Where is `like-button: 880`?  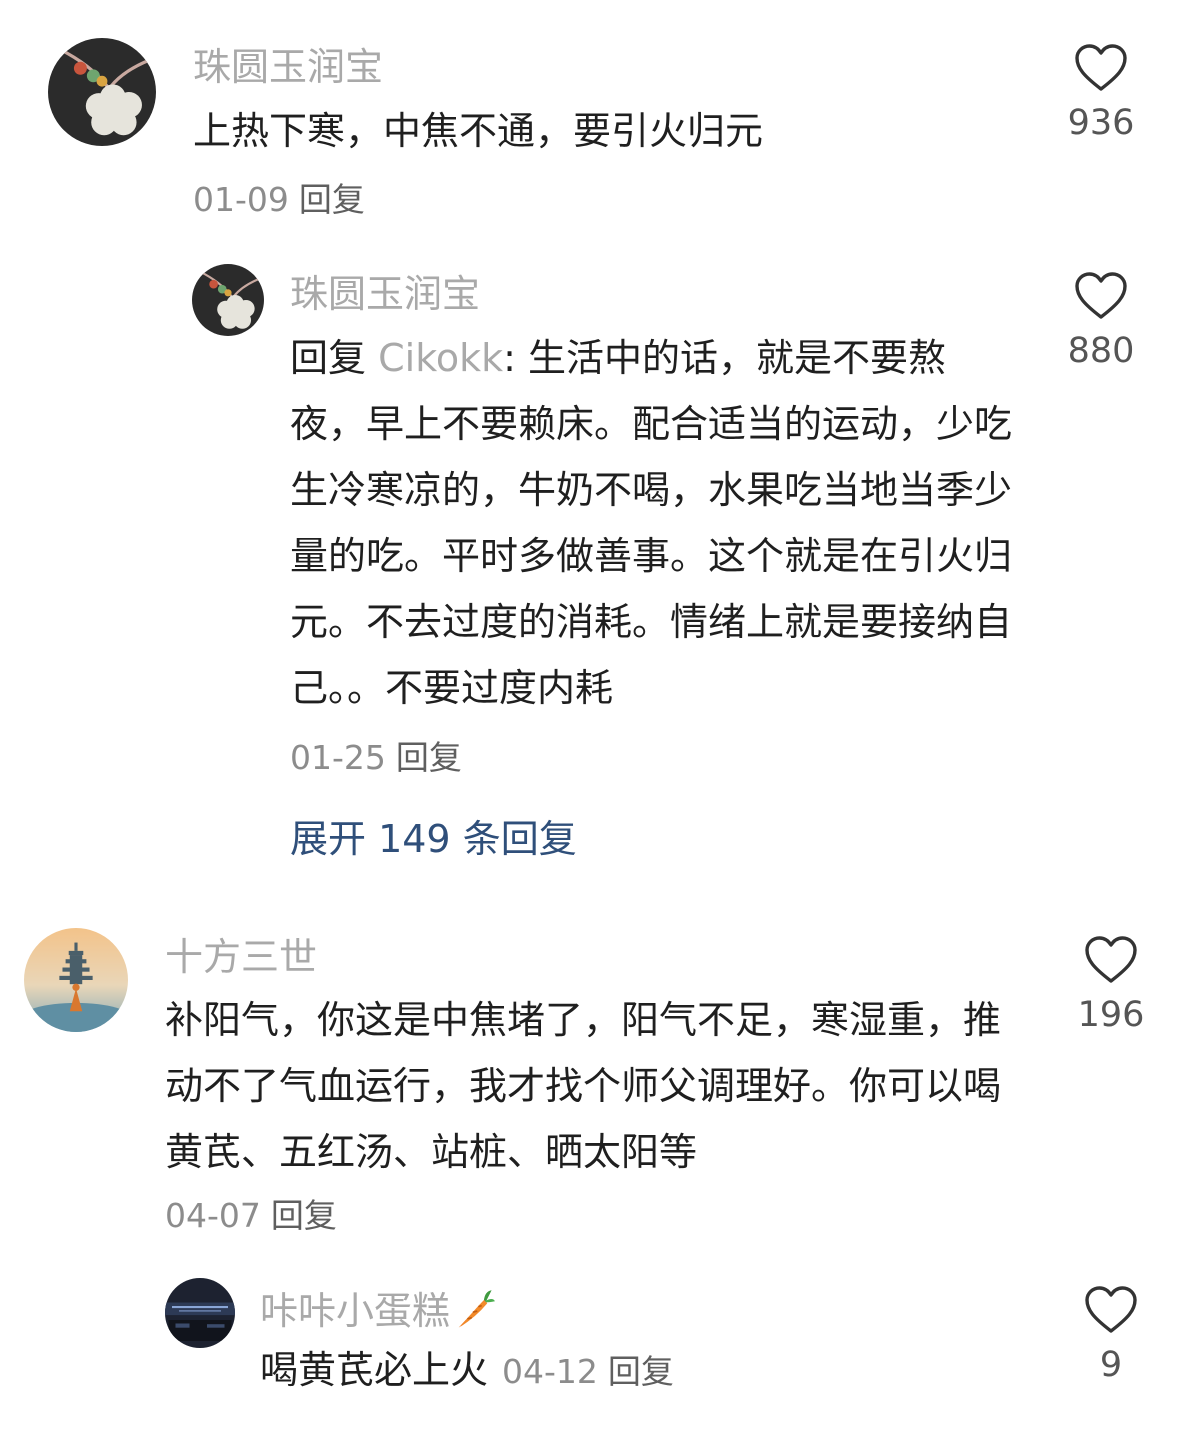 like-button: 880 is located at coordinates (1101, 320).